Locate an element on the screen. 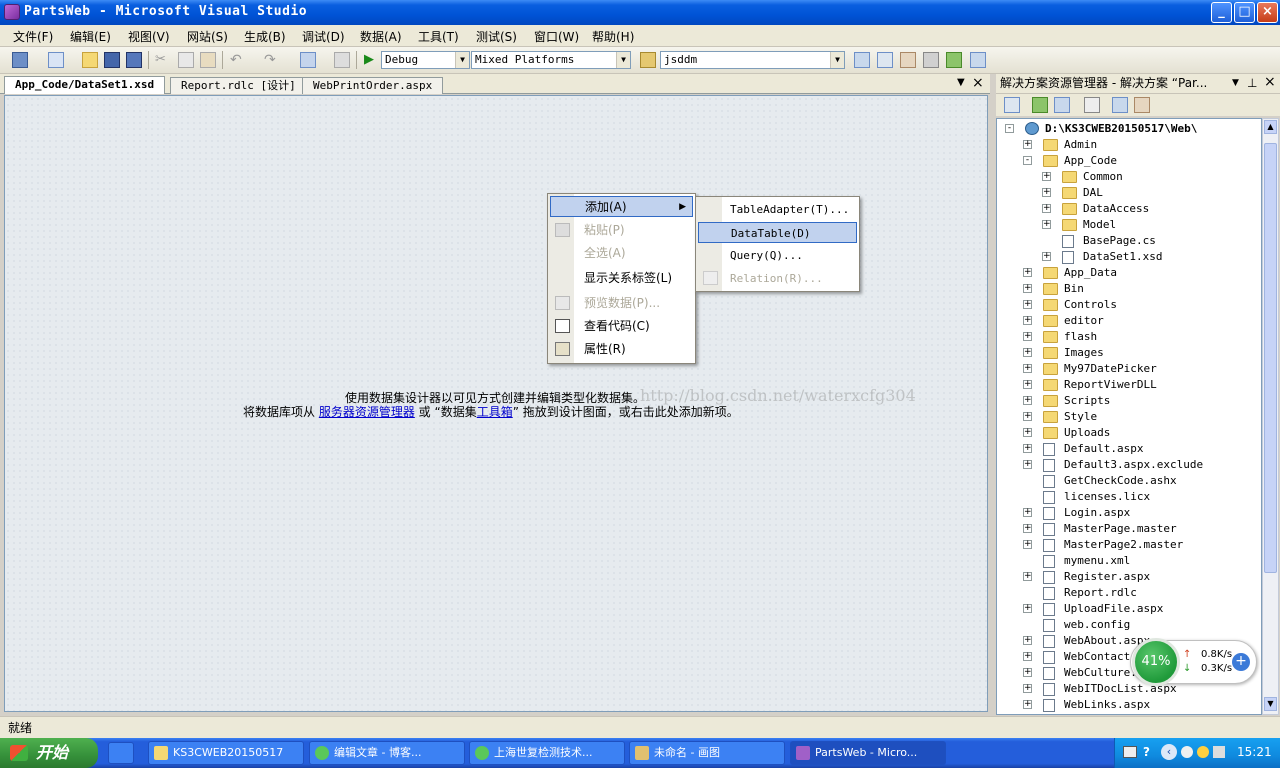 The image size is (1280, 768). tree-node: mymenu.xml is located at coordinates (1097, 561).